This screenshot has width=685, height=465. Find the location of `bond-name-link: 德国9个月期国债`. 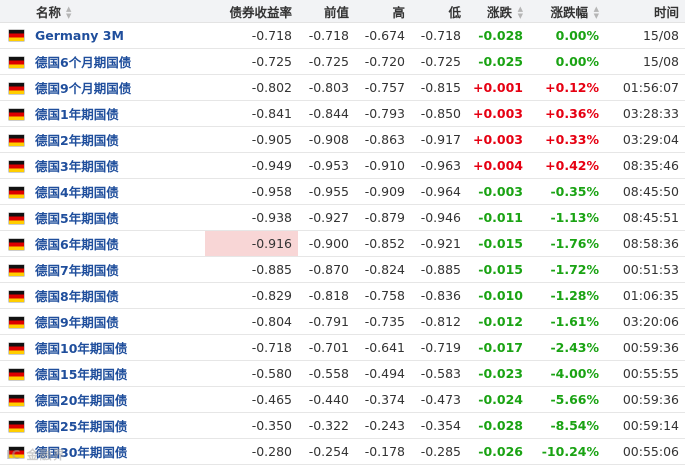

bond-name-link: 德国9个月期国债 is located at coordinates (83, 88).